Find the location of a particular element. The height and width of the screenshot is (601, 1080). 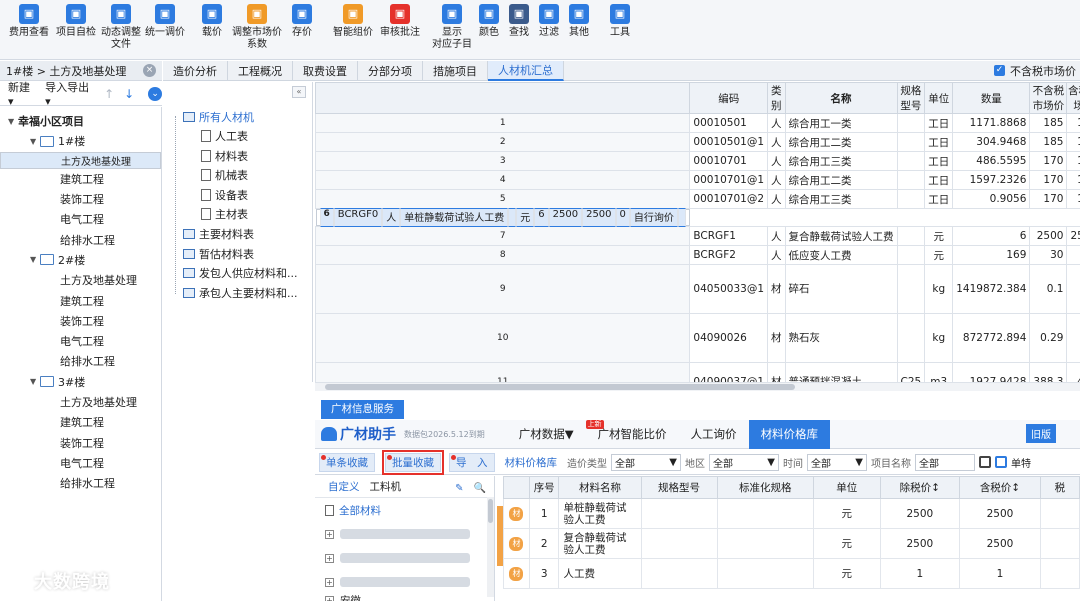

ribbon-button-3: ▣ 统一调价 is located at coordinates (165, 30).